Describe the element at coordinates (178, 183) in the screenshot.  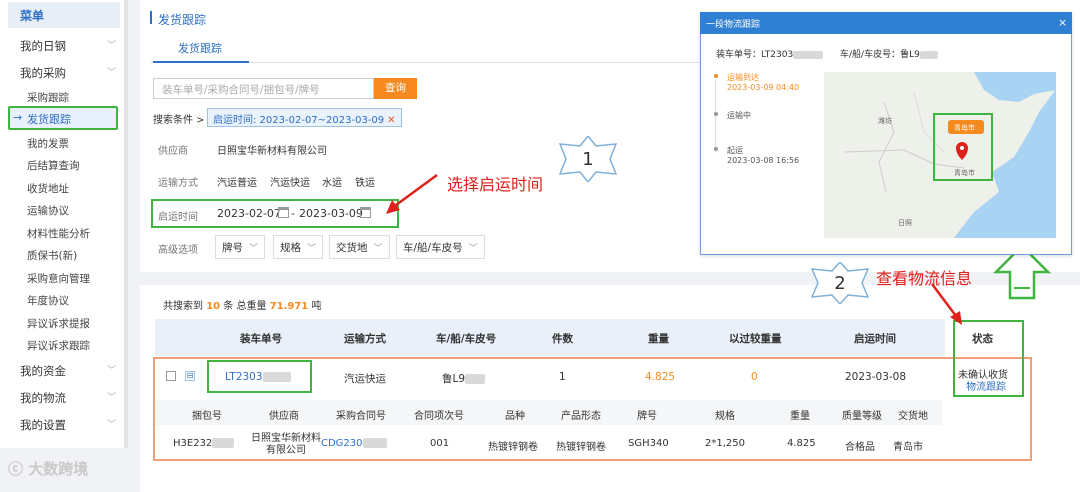
I see `transport-label: 运输方式` at that location.